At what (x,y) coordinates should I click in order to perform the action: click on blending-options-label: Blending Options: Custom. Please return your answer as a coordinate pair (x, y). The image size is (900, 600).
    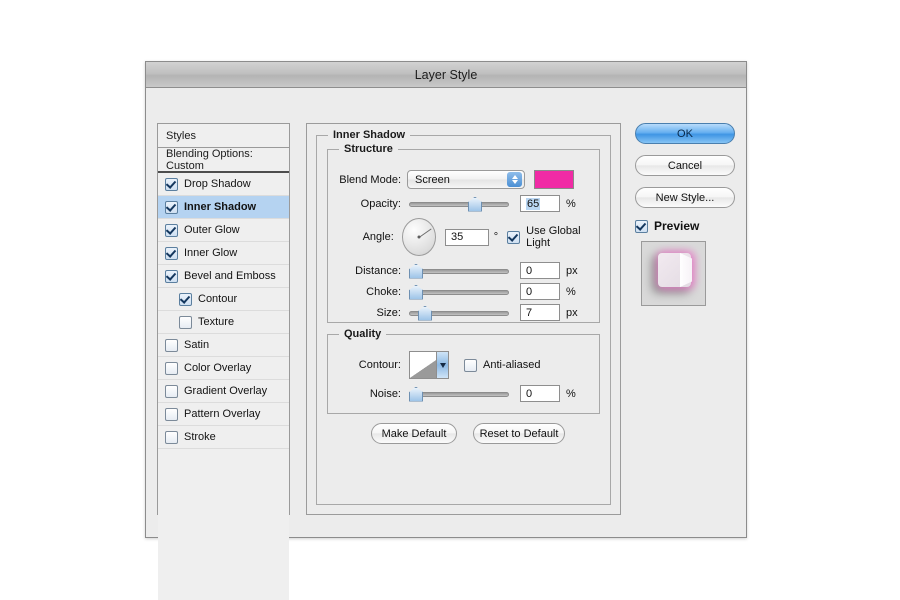
    Looking at the image, I should click on (209, 159).